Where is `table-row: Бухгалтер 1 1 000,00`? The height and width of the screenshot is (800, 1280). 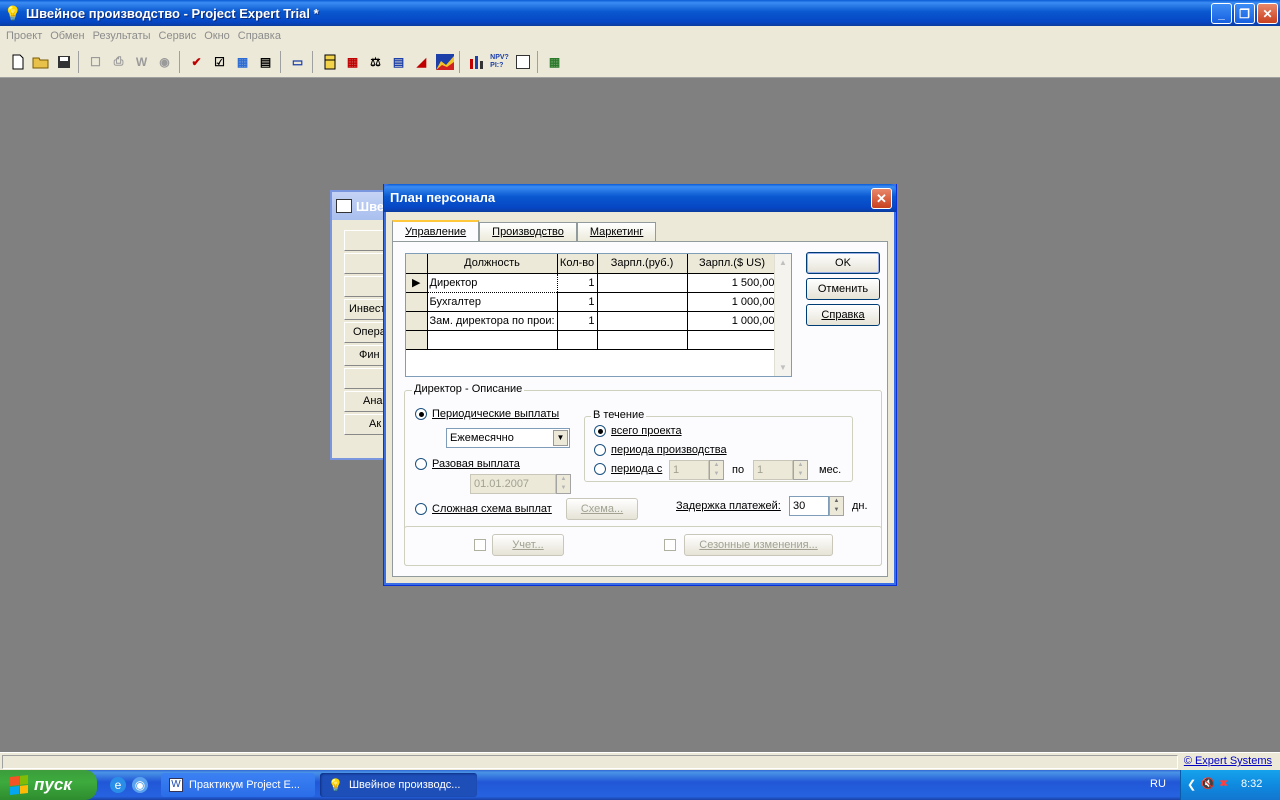
table-row: Бухгалтер 1 1 000,00 is located at coordinates (592, 302).